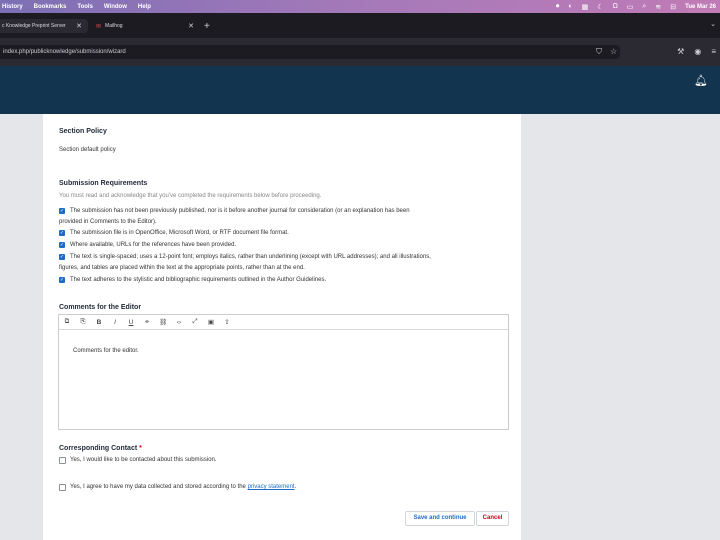  Describe the element at coordinates (83, 131) in the screenshot. I see `section-policy-title: Section Policy` at that location.